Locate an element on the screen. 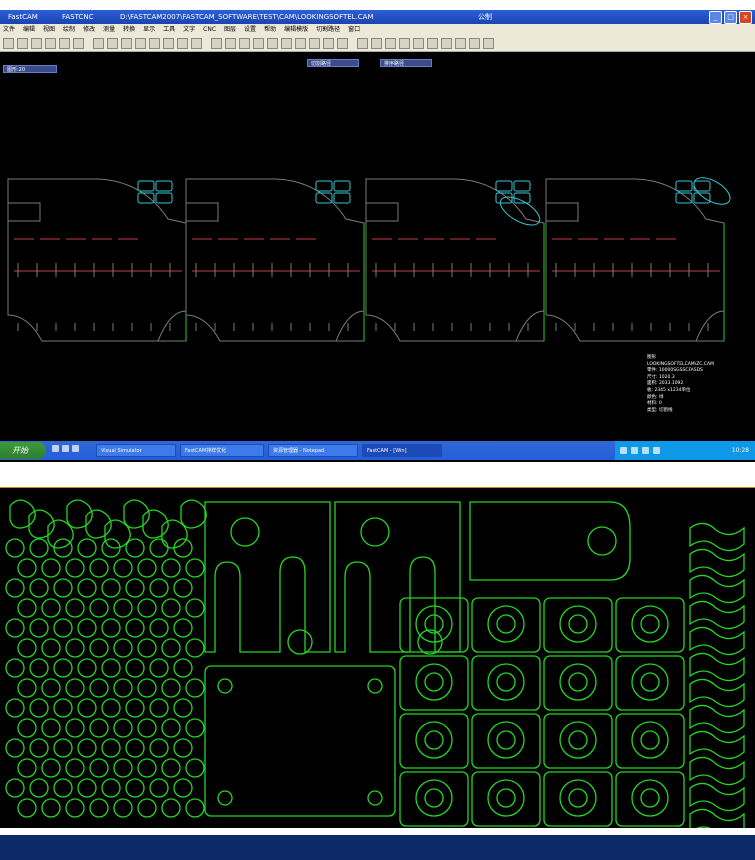 This screenshot has width=755, height=860. ime-icon is located at coordinates (656, 450).